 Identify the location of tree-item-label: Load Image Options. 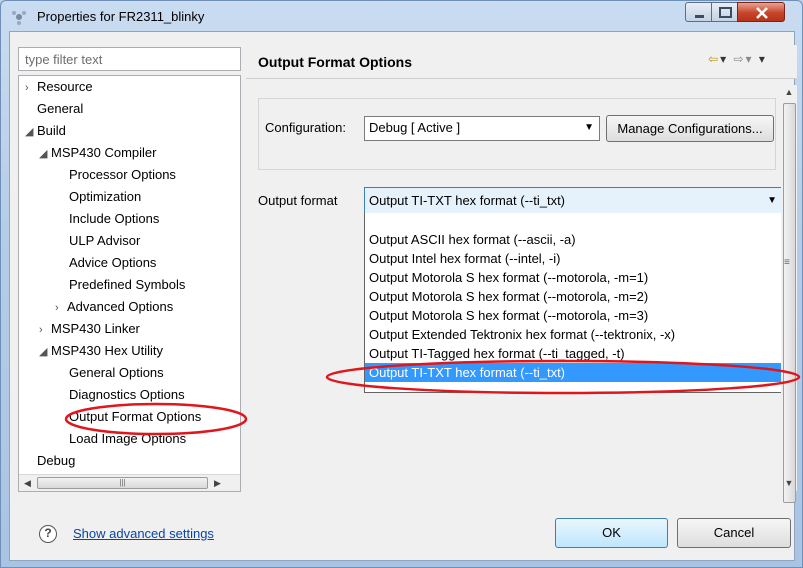
(128, 438).